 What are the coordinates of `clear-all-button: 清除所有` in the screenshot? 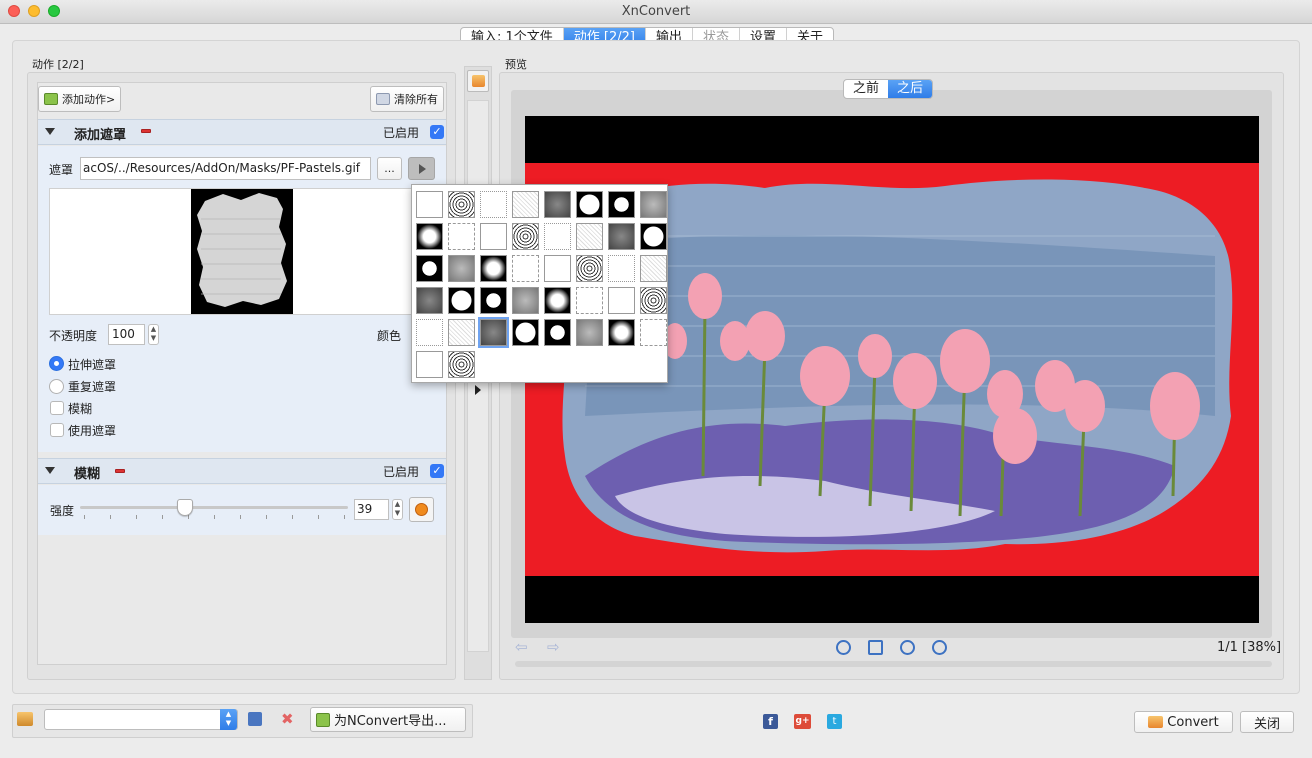 It's located at (407, 99).